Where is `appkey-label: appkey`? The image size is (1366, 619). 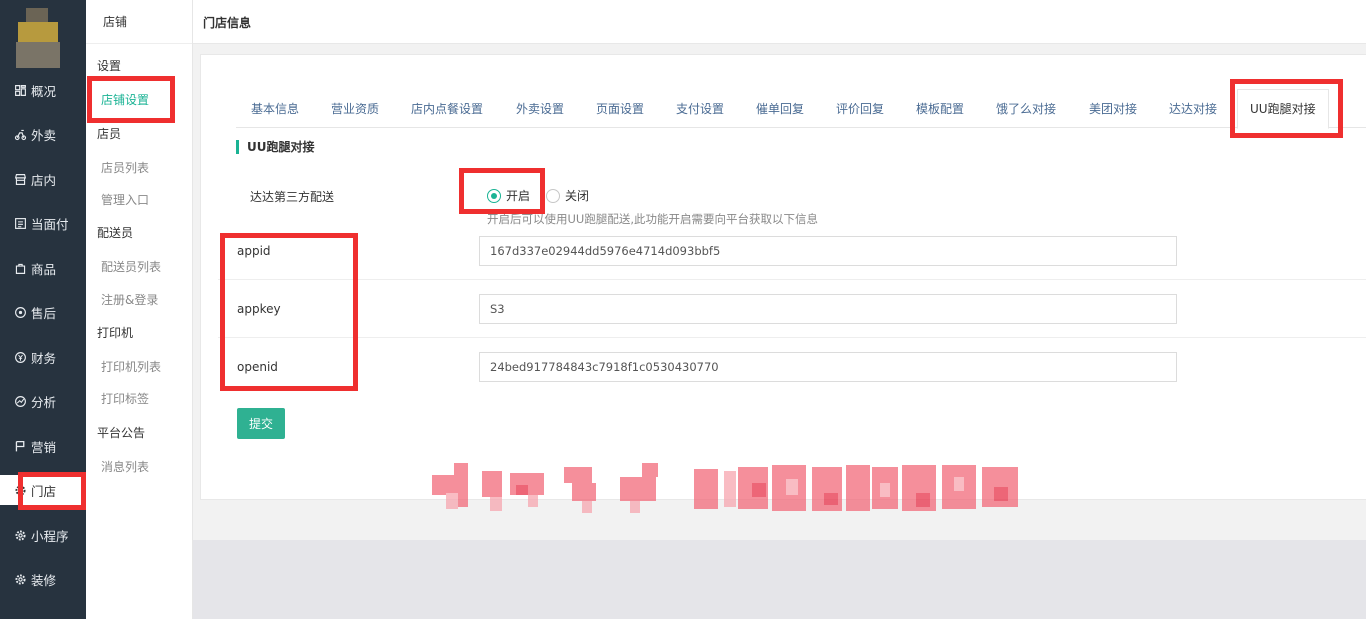
appkey-label: appkey is located at coordinates (259, 309).